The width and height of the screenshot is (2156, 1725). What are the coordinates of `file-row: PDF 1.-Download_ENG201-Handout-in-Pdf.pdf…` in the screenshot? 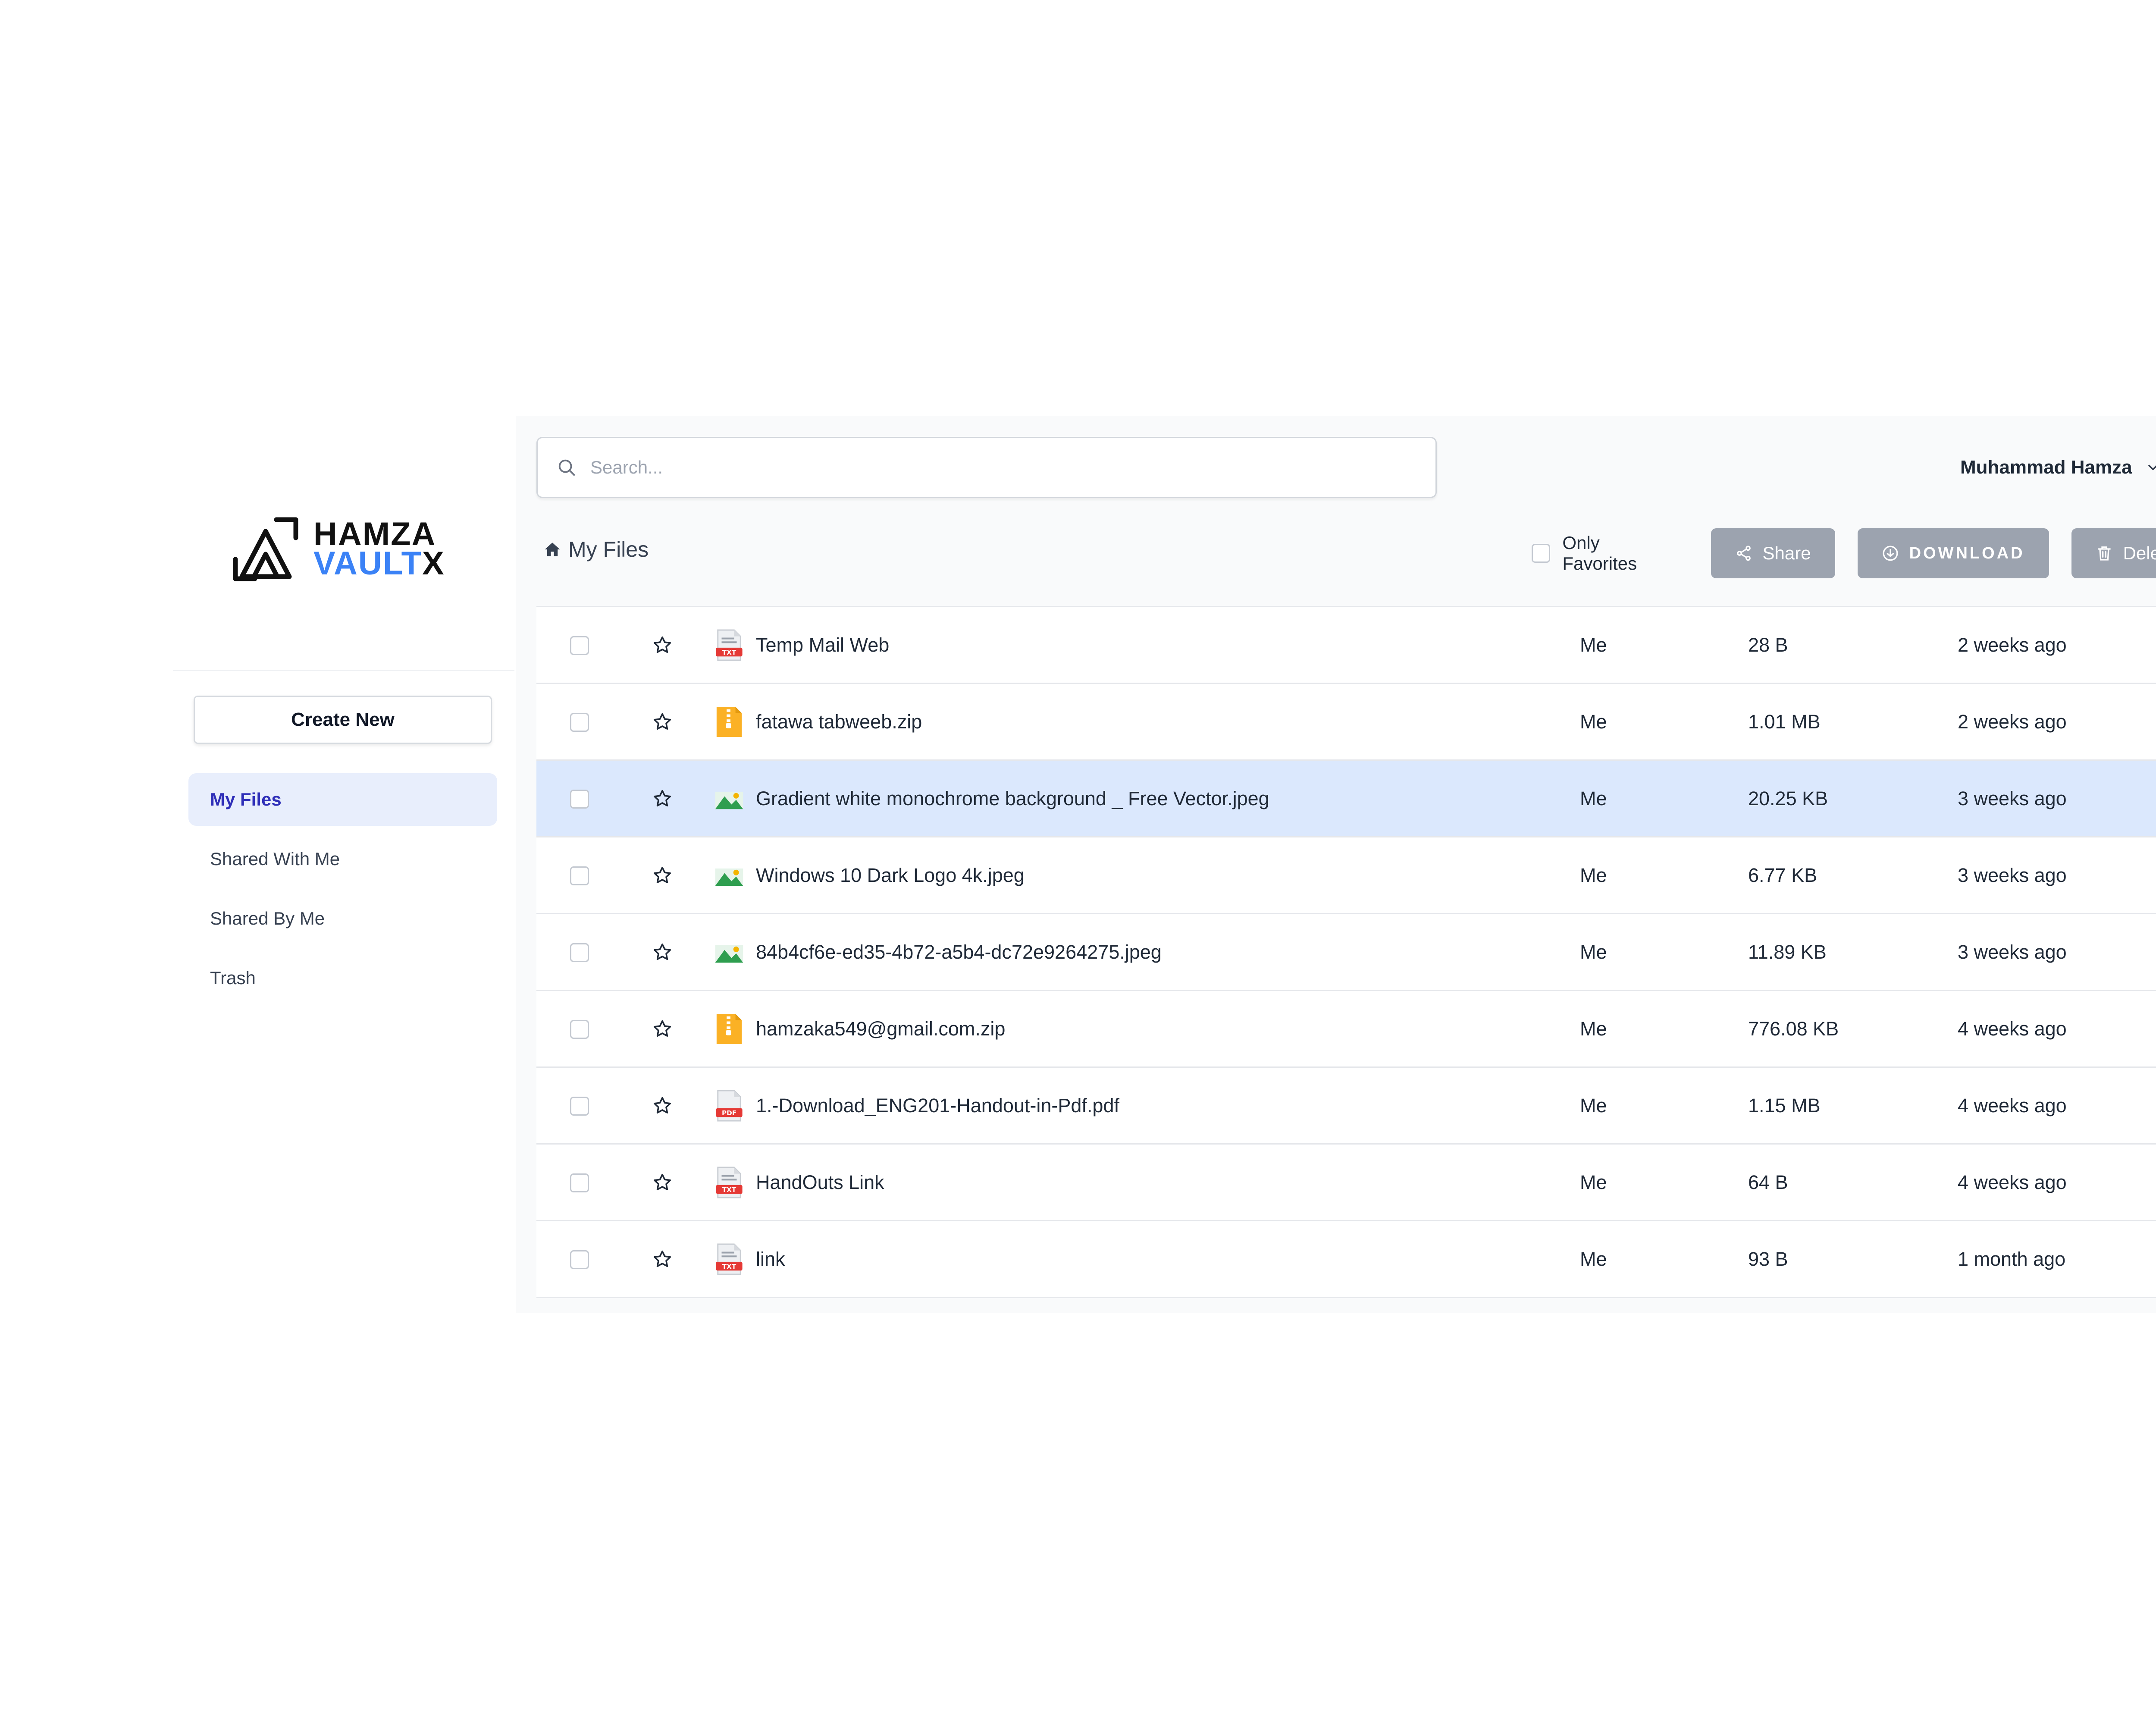 It's located at (1346, 1104).